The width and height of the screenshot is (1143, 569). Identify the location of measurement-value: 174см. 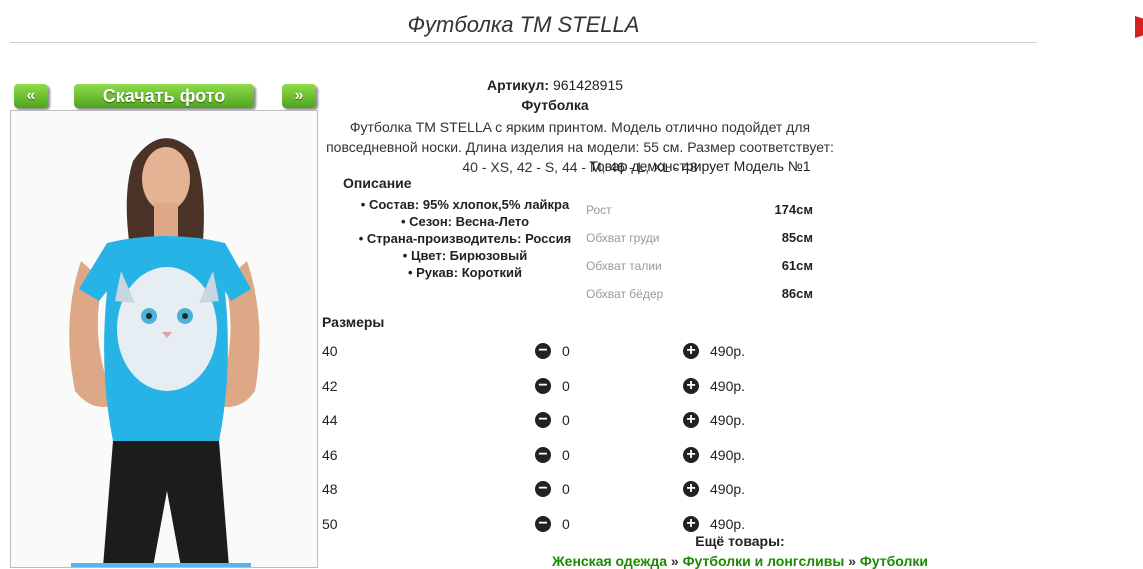
(793, 209).